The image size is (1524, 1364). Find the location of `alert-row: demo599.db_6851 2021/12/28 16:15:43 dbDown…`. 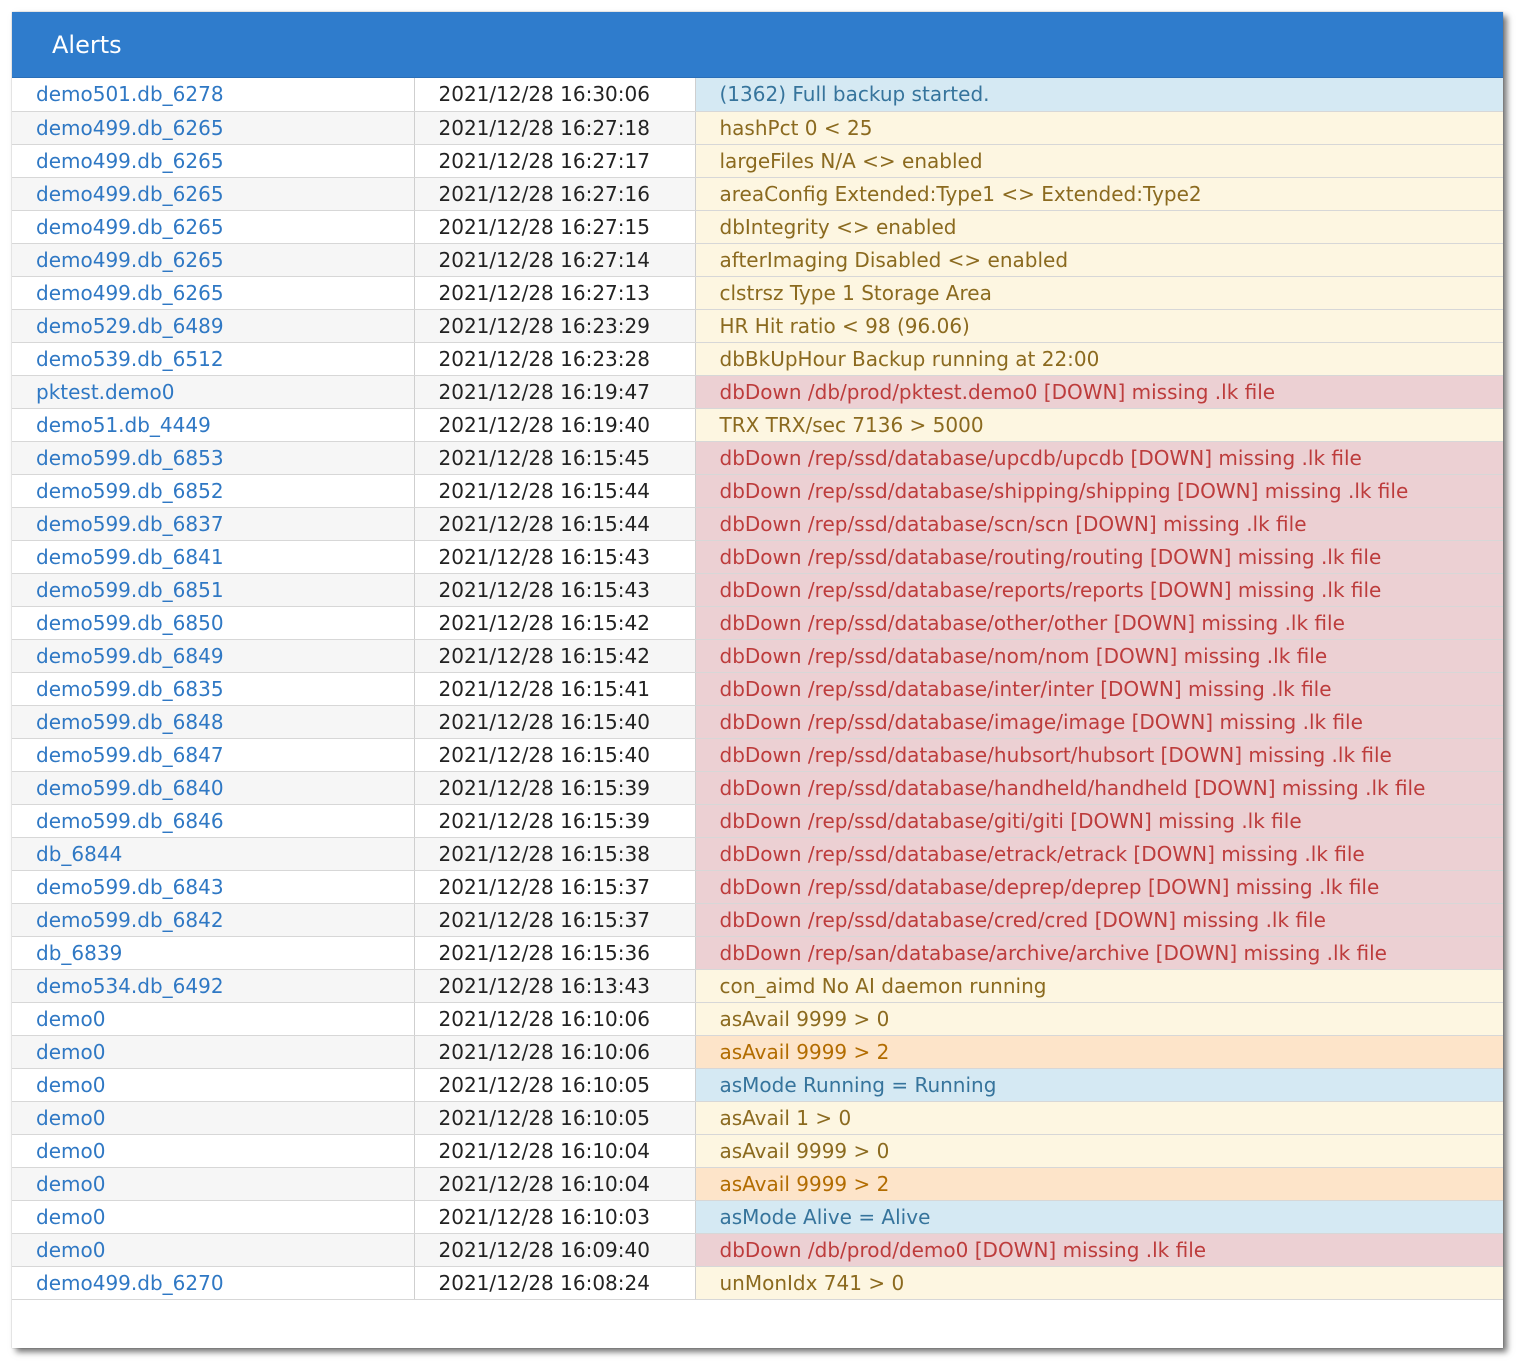

alert-row: demo599.db_6851 2021/12/28 16:15:43 dbDown… is located at coordinates (757, 590).